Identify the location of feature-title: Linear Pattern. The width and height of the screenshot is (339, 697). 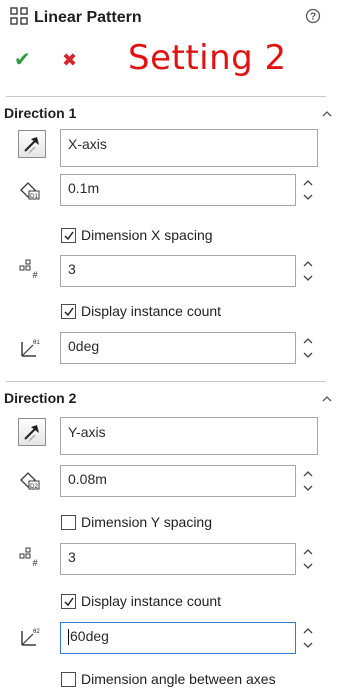
(88, 17).